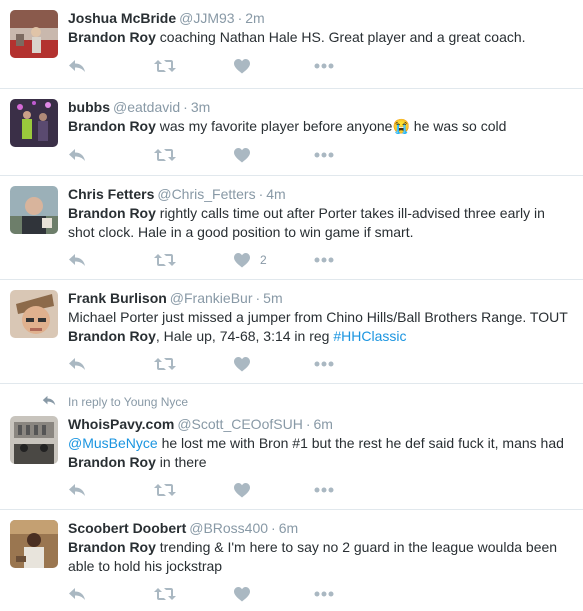  I want to click on crying-face-emoji: 😭, so click(401, 126).